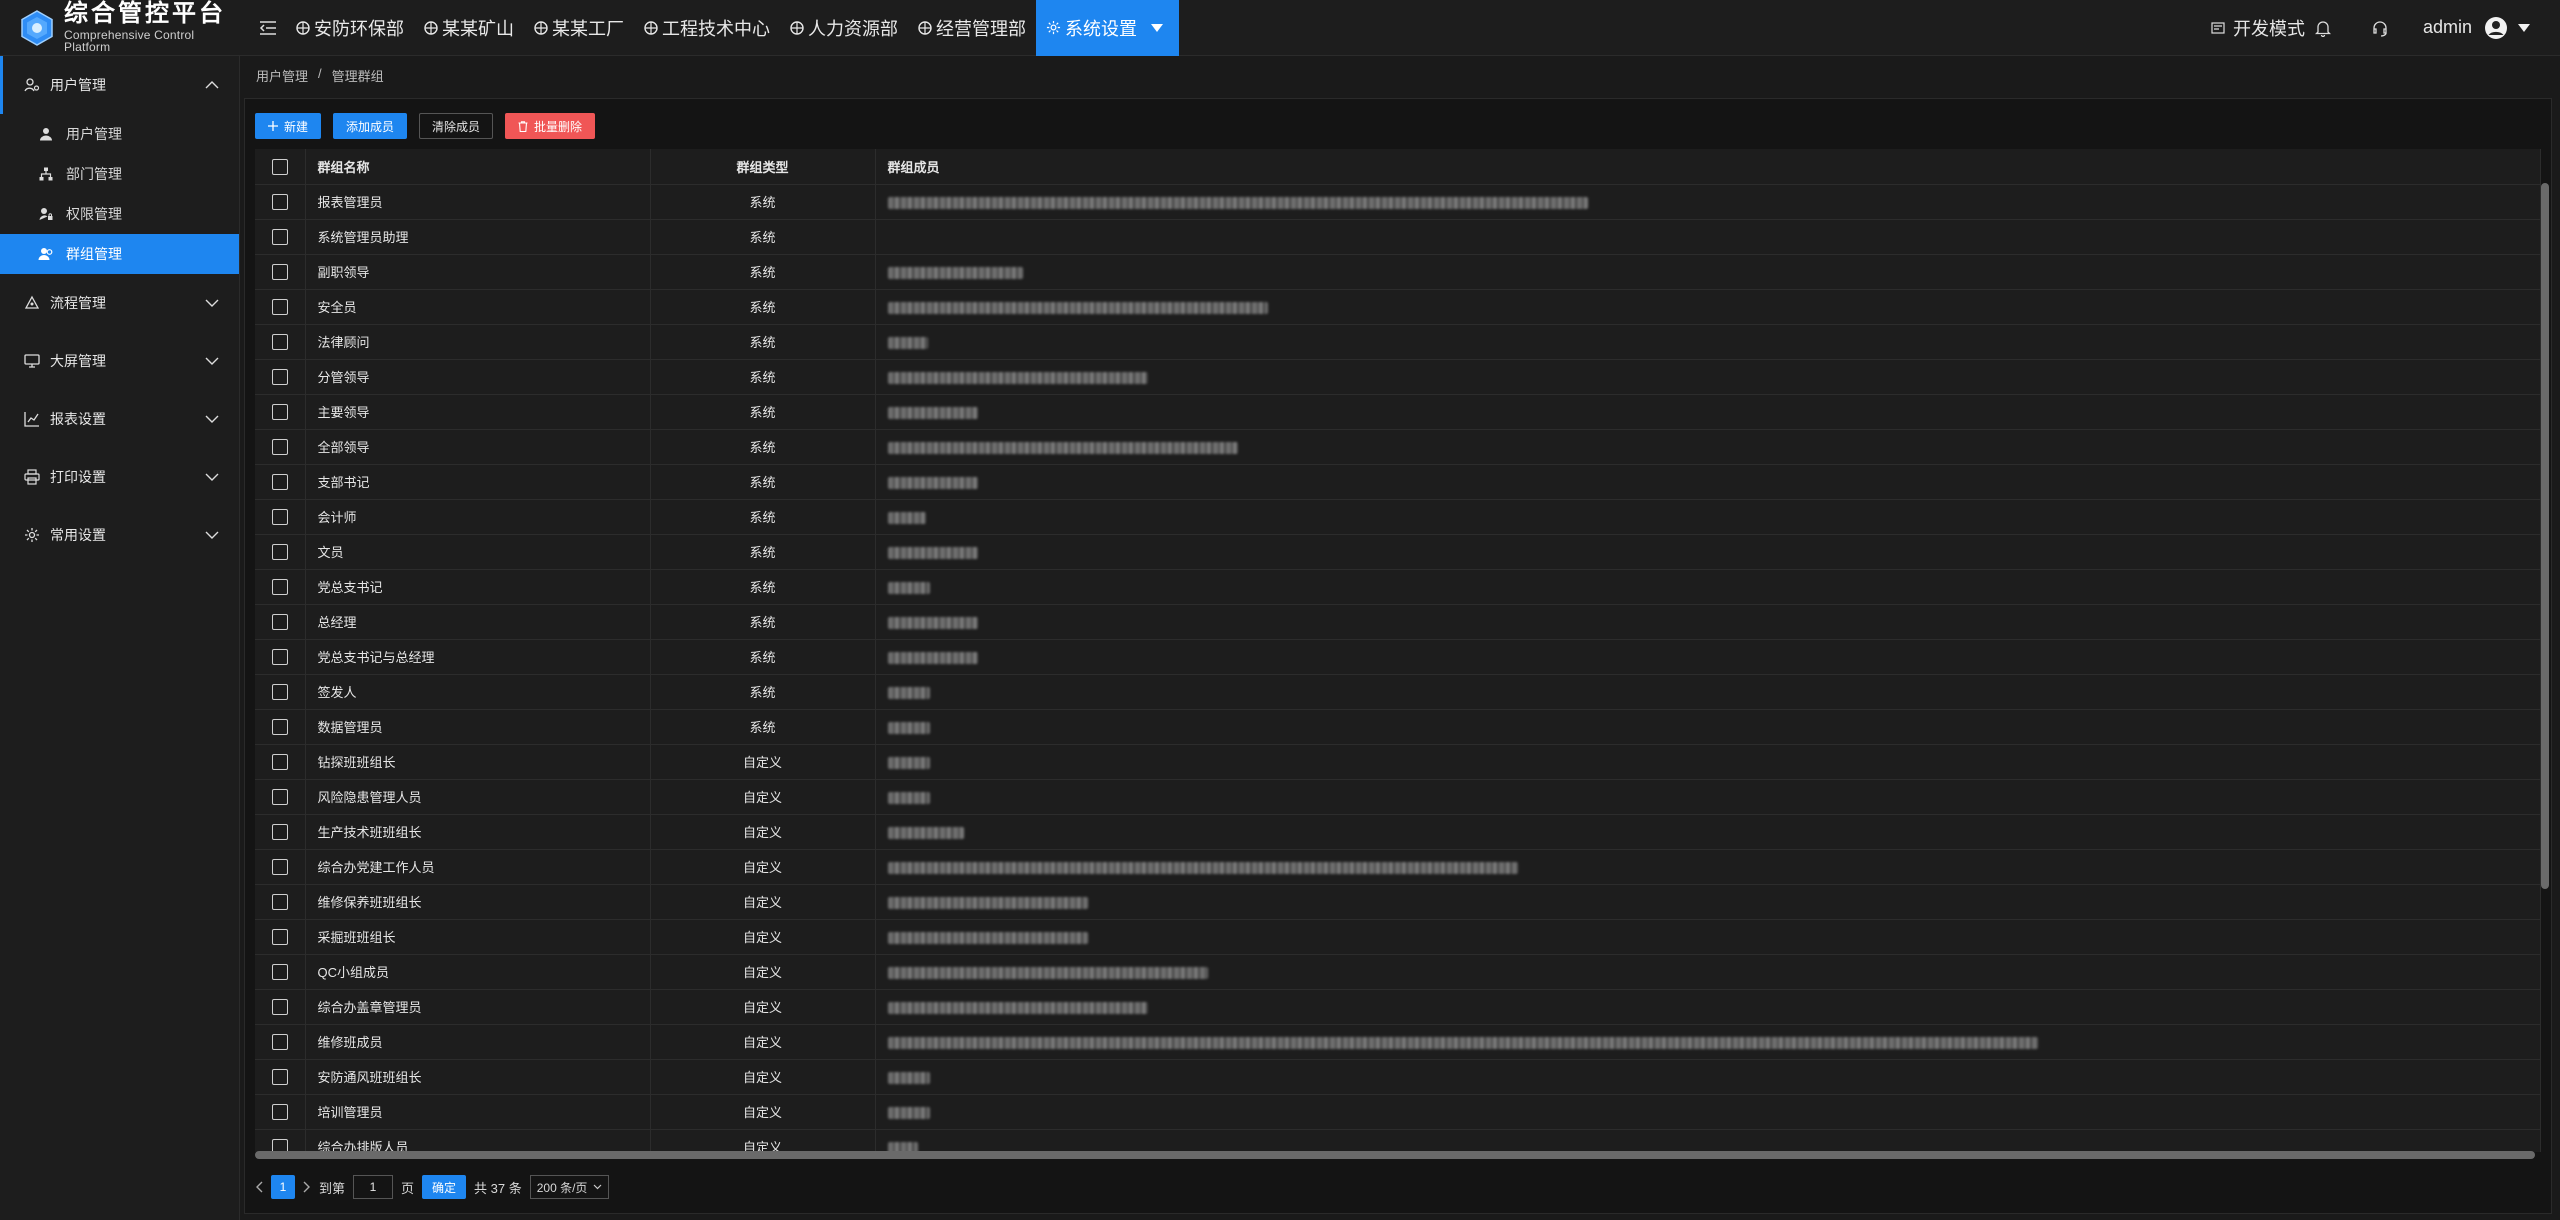 The height and width of the screenshot is (1220, 2560). I want to click on table-row: 党总支书记 系统, so click(1398, 587).